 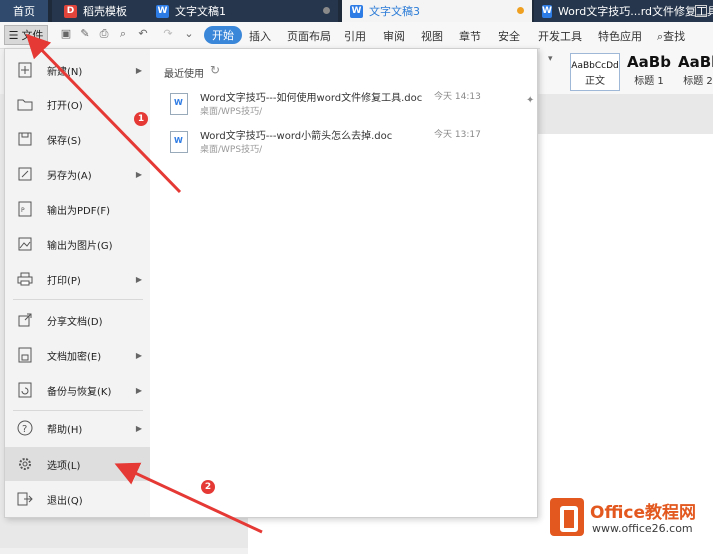 I want to click on style-normal: AaBbCcDd 正文, so click(x=595, y=72).